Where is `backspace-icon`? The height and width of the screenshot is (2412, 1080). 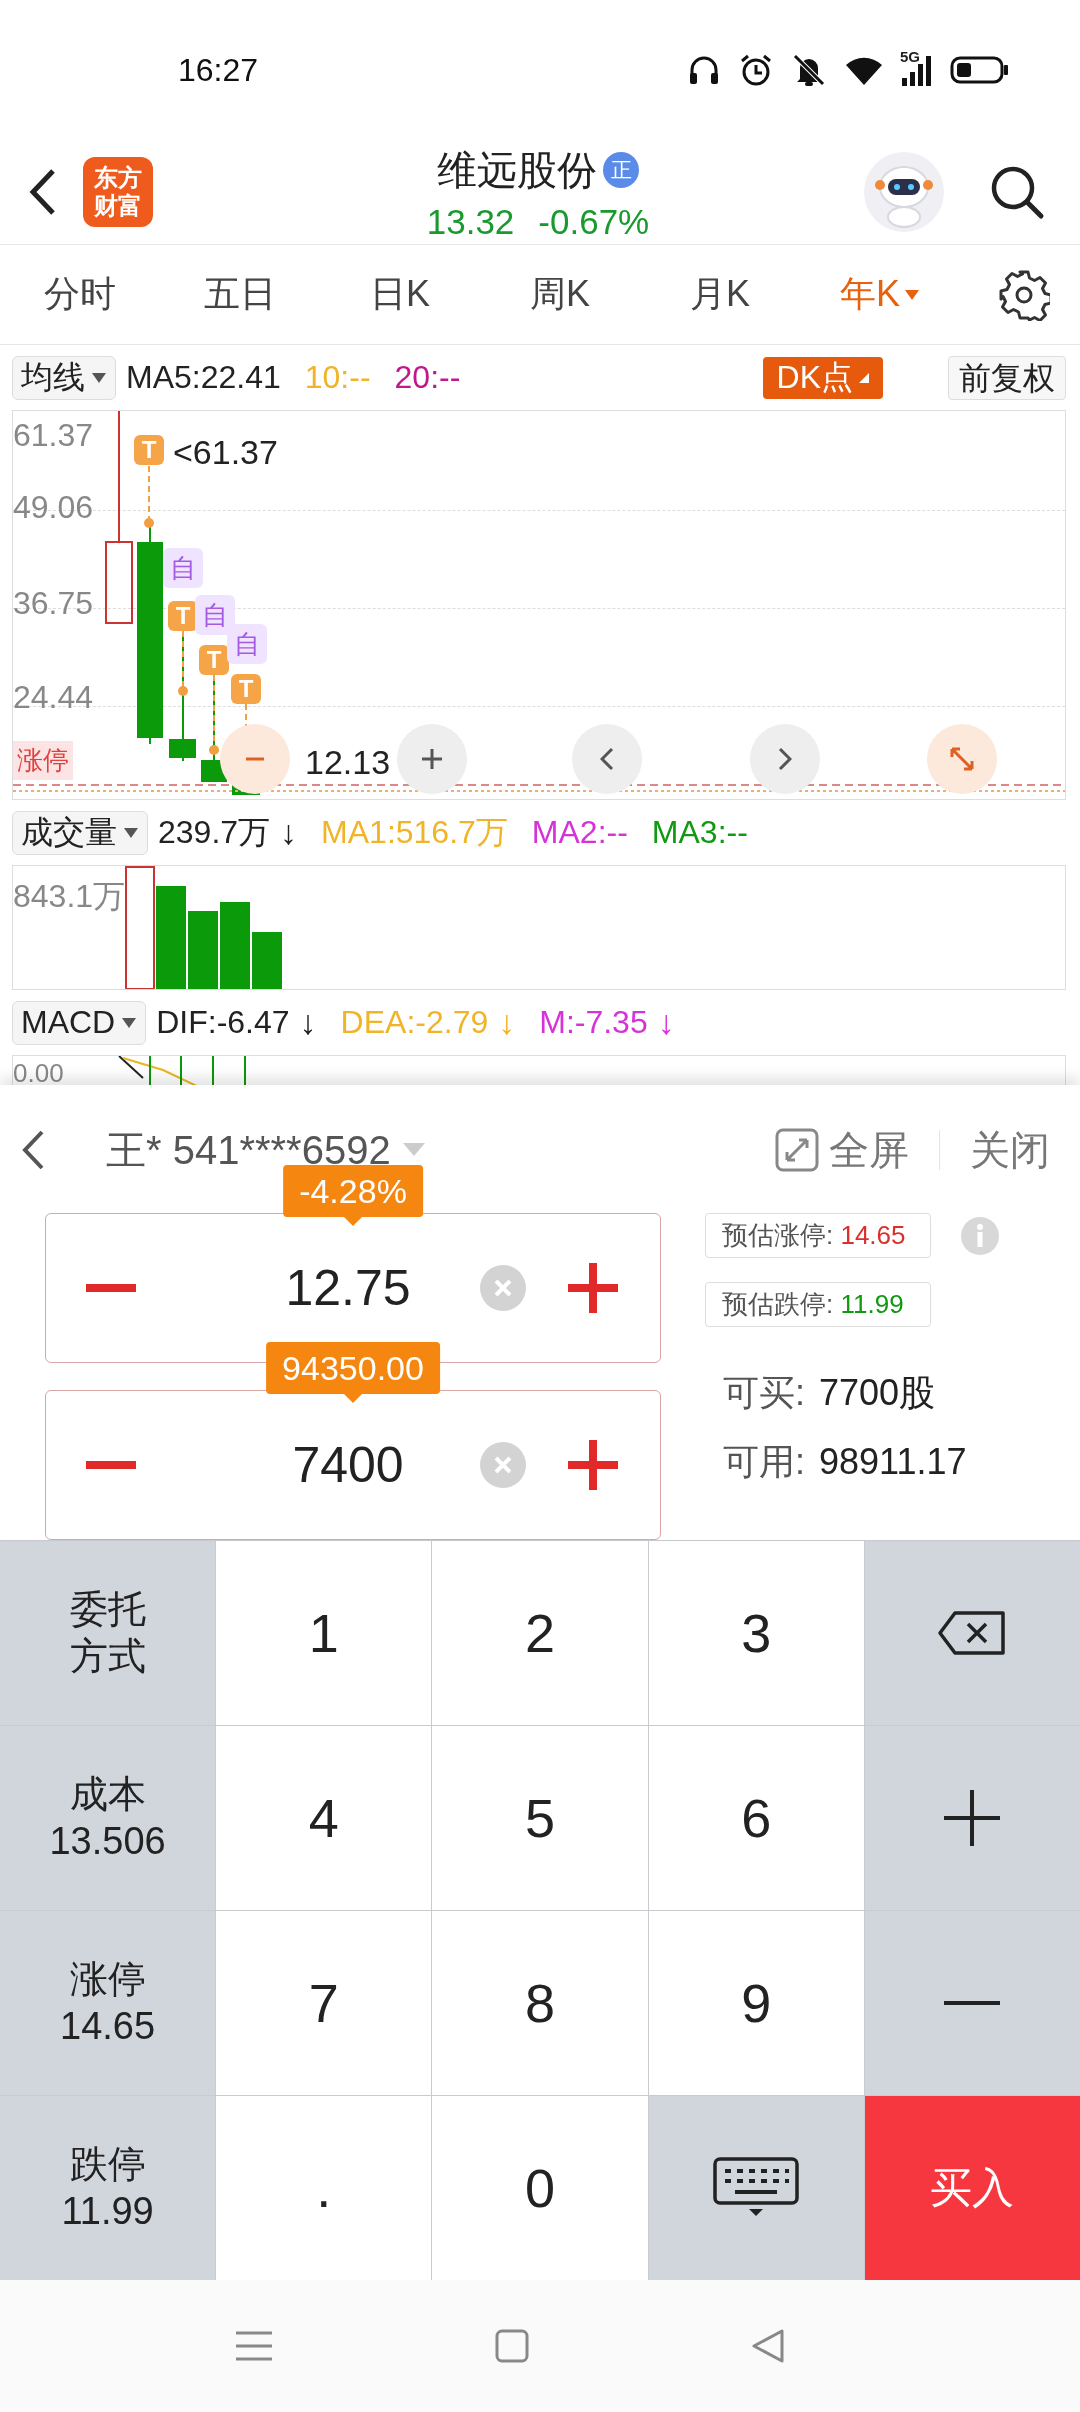 backspace-icon is located at coordinates (972, 1633).